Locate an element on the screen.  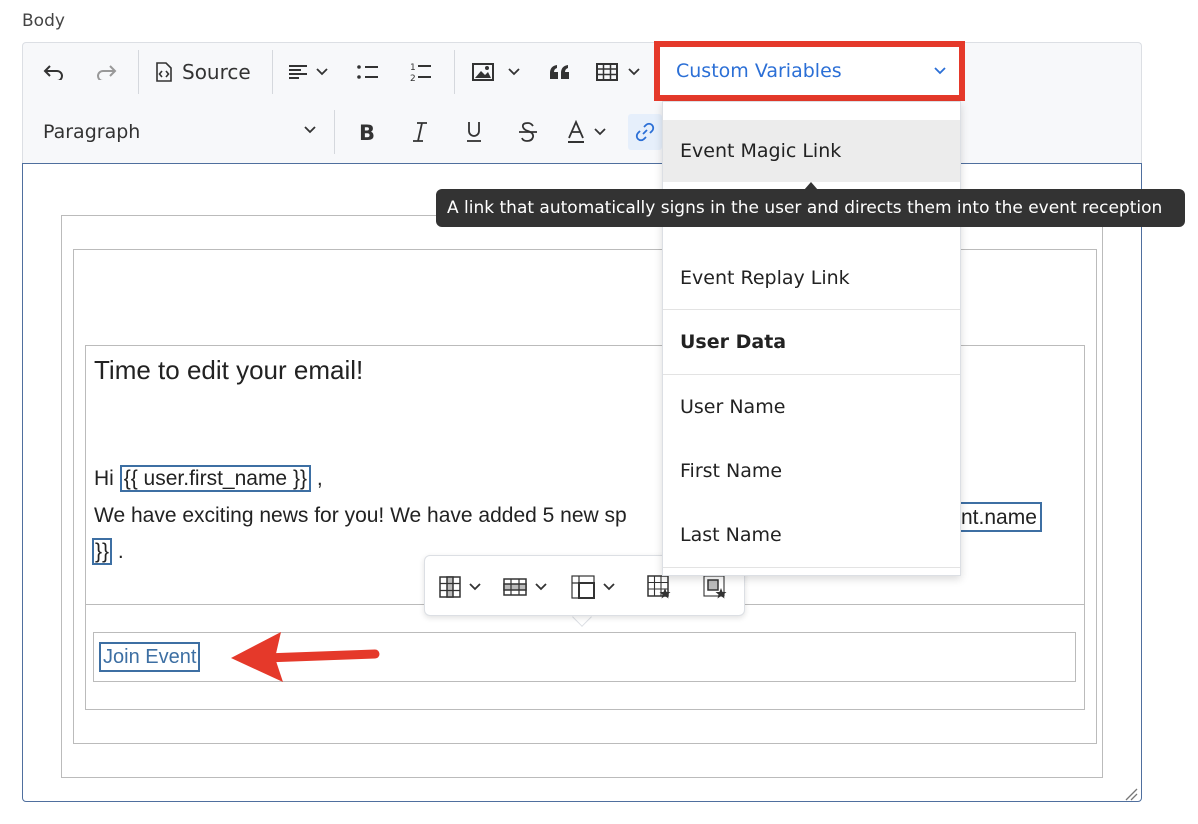
menu-item-label: Last Name is located at coordinates (731, 535).